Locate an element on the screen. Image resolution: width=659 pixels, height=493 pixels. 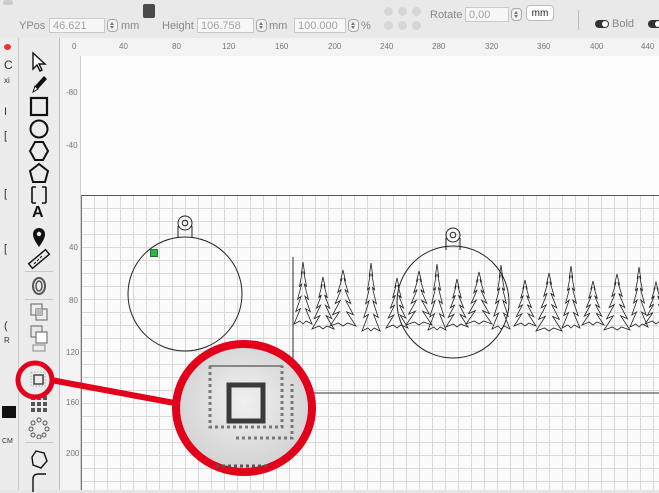
boolean-union-icon is located at coordinates (39, 313).